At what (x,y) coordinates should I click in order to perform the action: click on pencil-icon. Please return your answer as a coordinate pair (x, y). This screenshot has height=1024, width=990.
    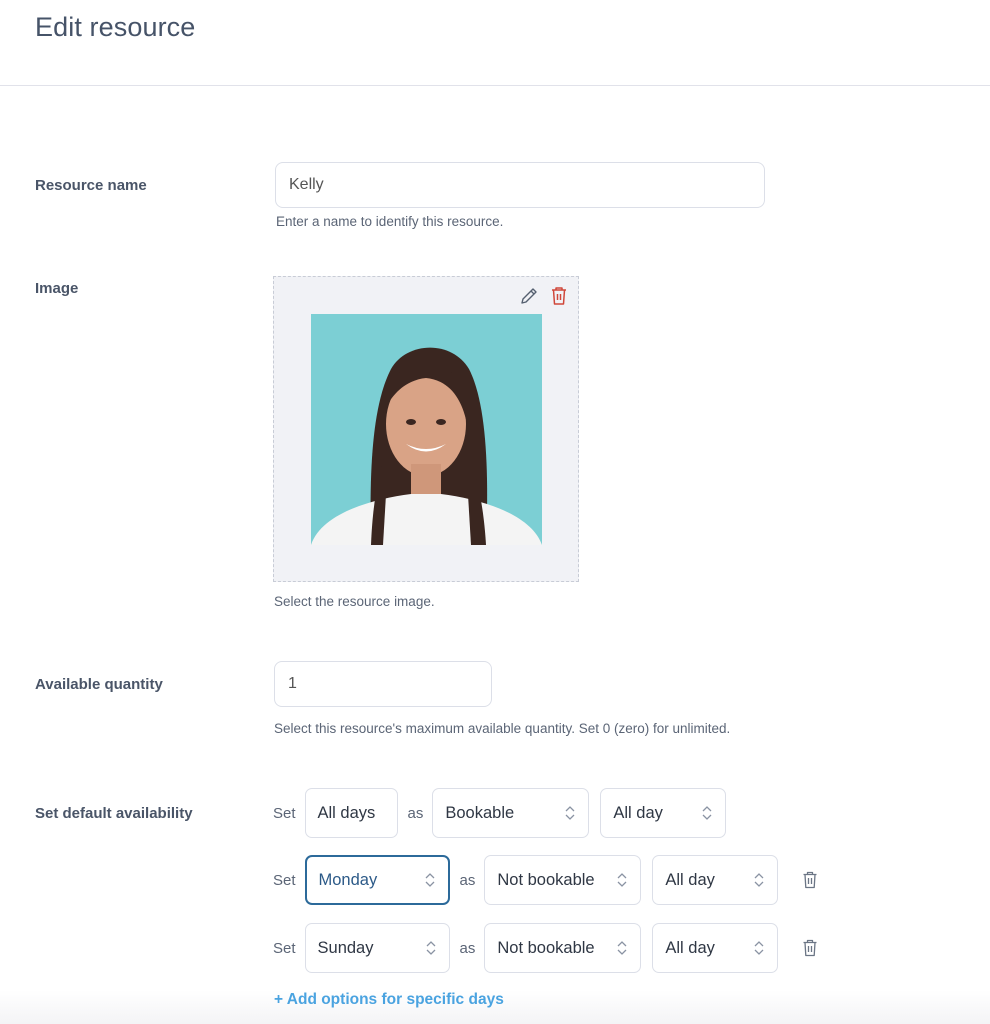
    Looking at the image, I should click on (529, 296).